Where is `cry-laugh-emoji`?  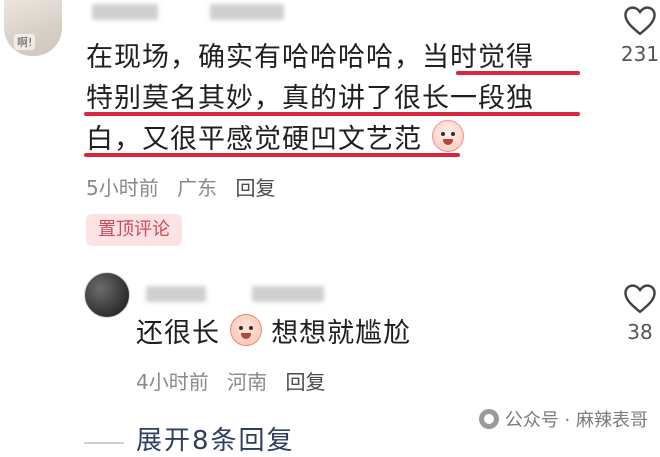
cry-laugh-emoji is located at coordinates (447, 136).